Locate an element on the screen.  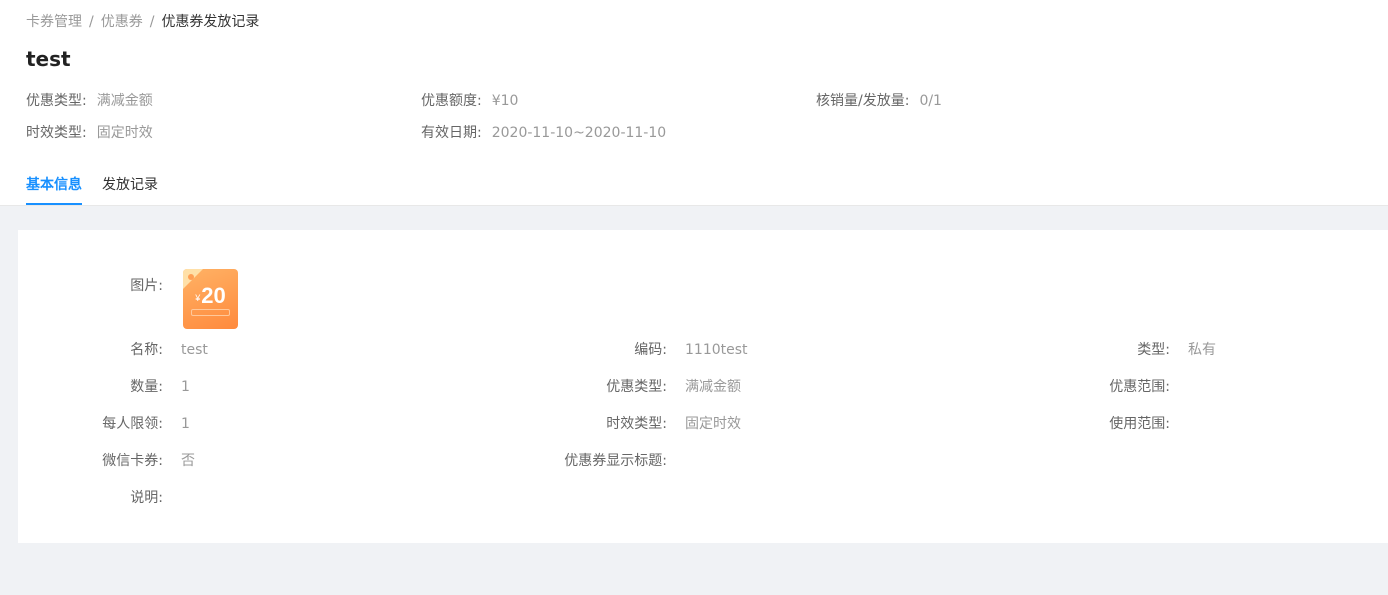
coupon-image-caption-decoration is located at coordinates (210, 312).